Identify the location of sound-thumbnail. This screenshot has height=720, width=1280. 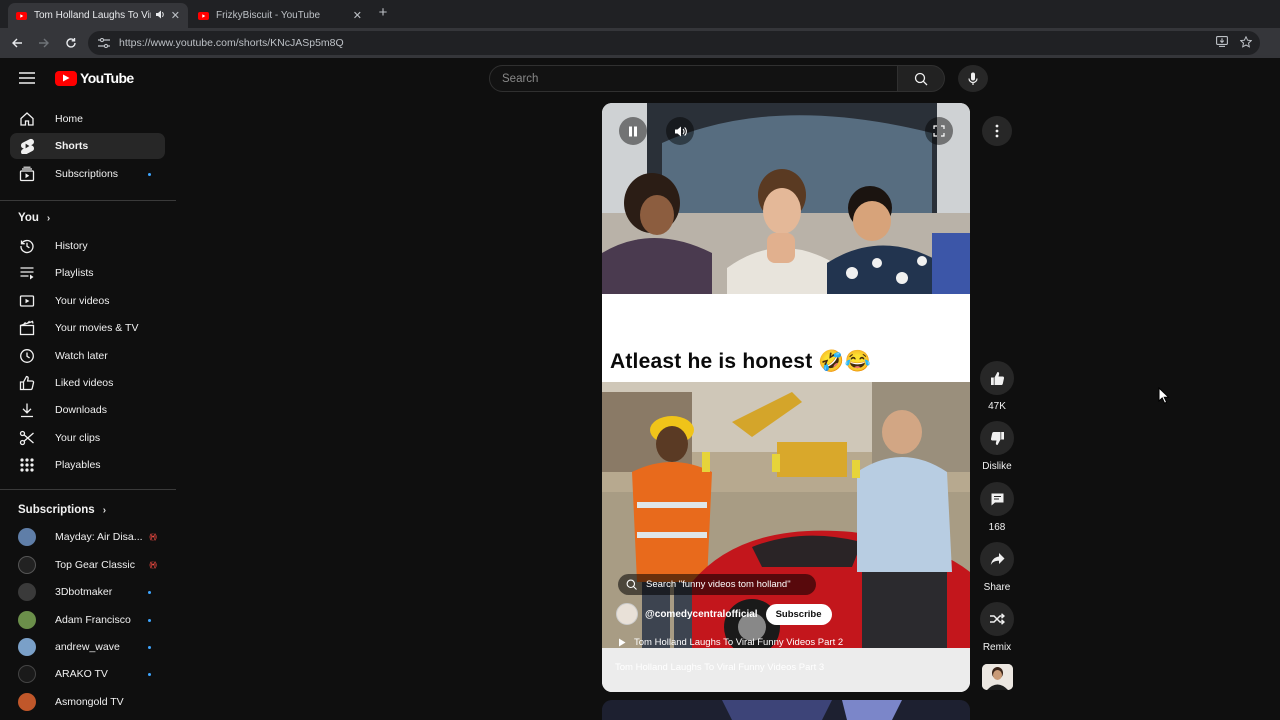
(997, 677).